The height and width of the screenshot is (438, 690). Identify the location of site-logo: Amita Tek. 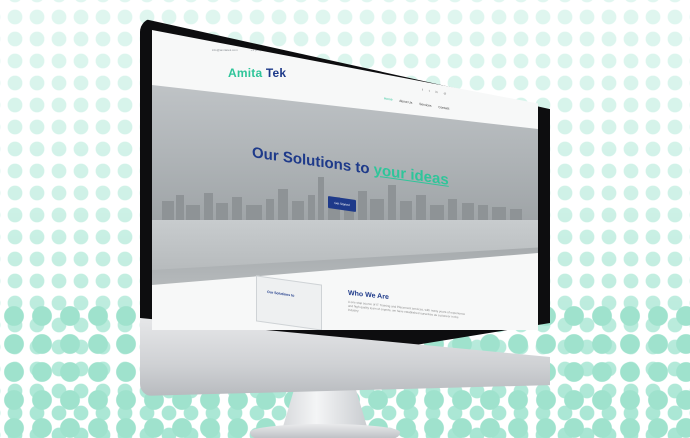
(257, 73).